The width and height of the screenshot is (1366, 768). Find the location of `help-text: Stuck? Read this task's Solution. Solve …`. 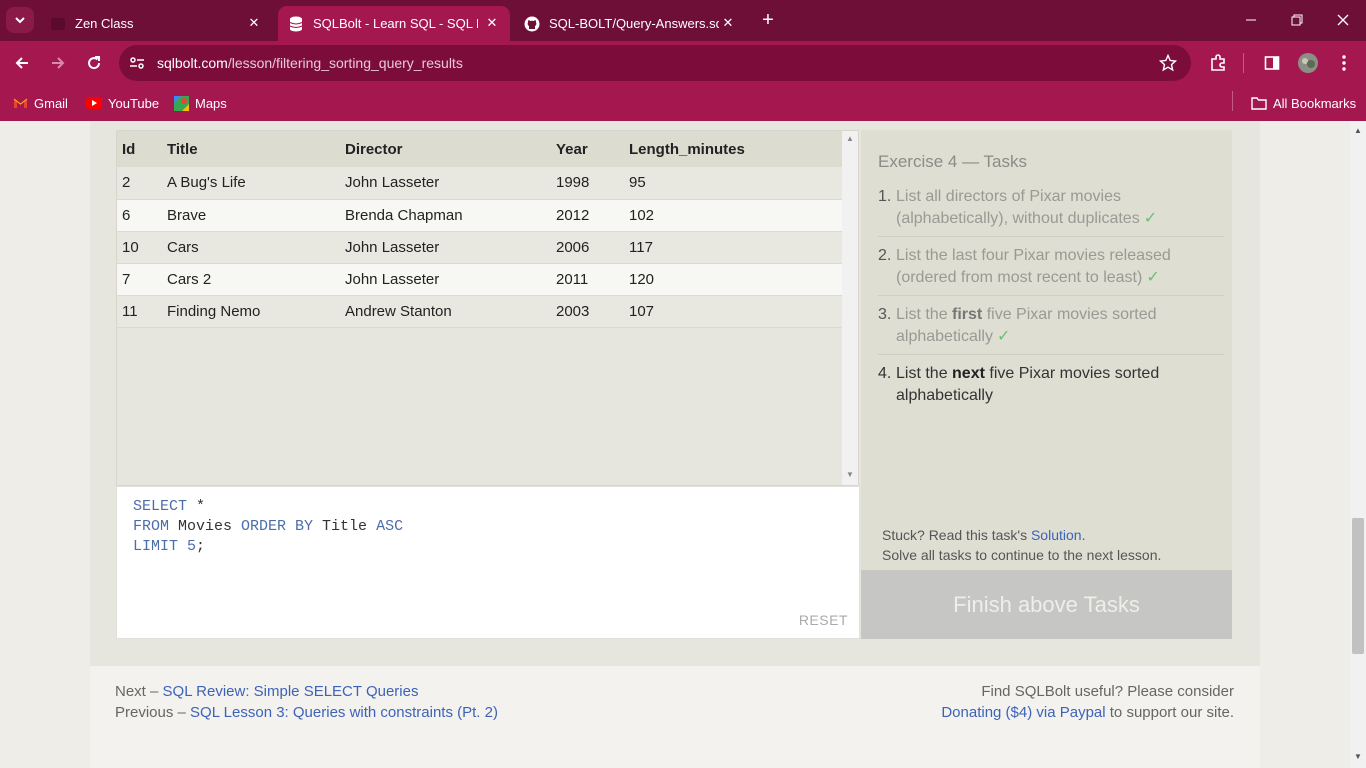

help-text: Stuck? Read this task's Solution. Solve … is located at coordinates (1021, 545).